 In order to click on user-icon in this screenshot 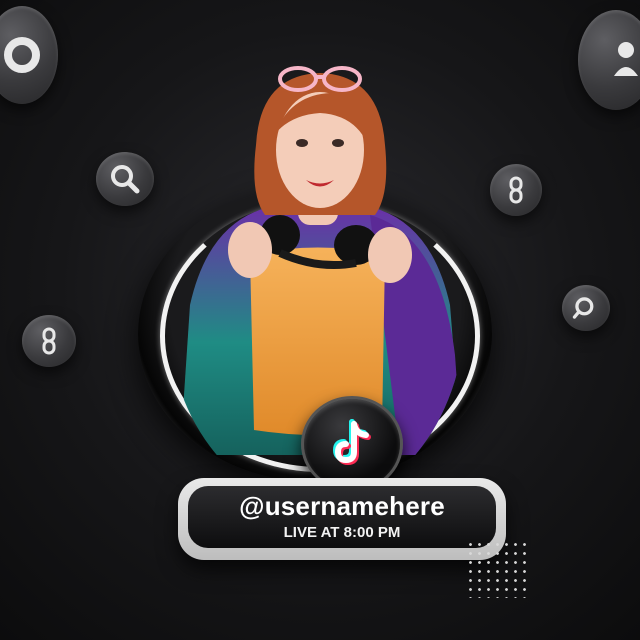, I will do `click(609, 60)`.